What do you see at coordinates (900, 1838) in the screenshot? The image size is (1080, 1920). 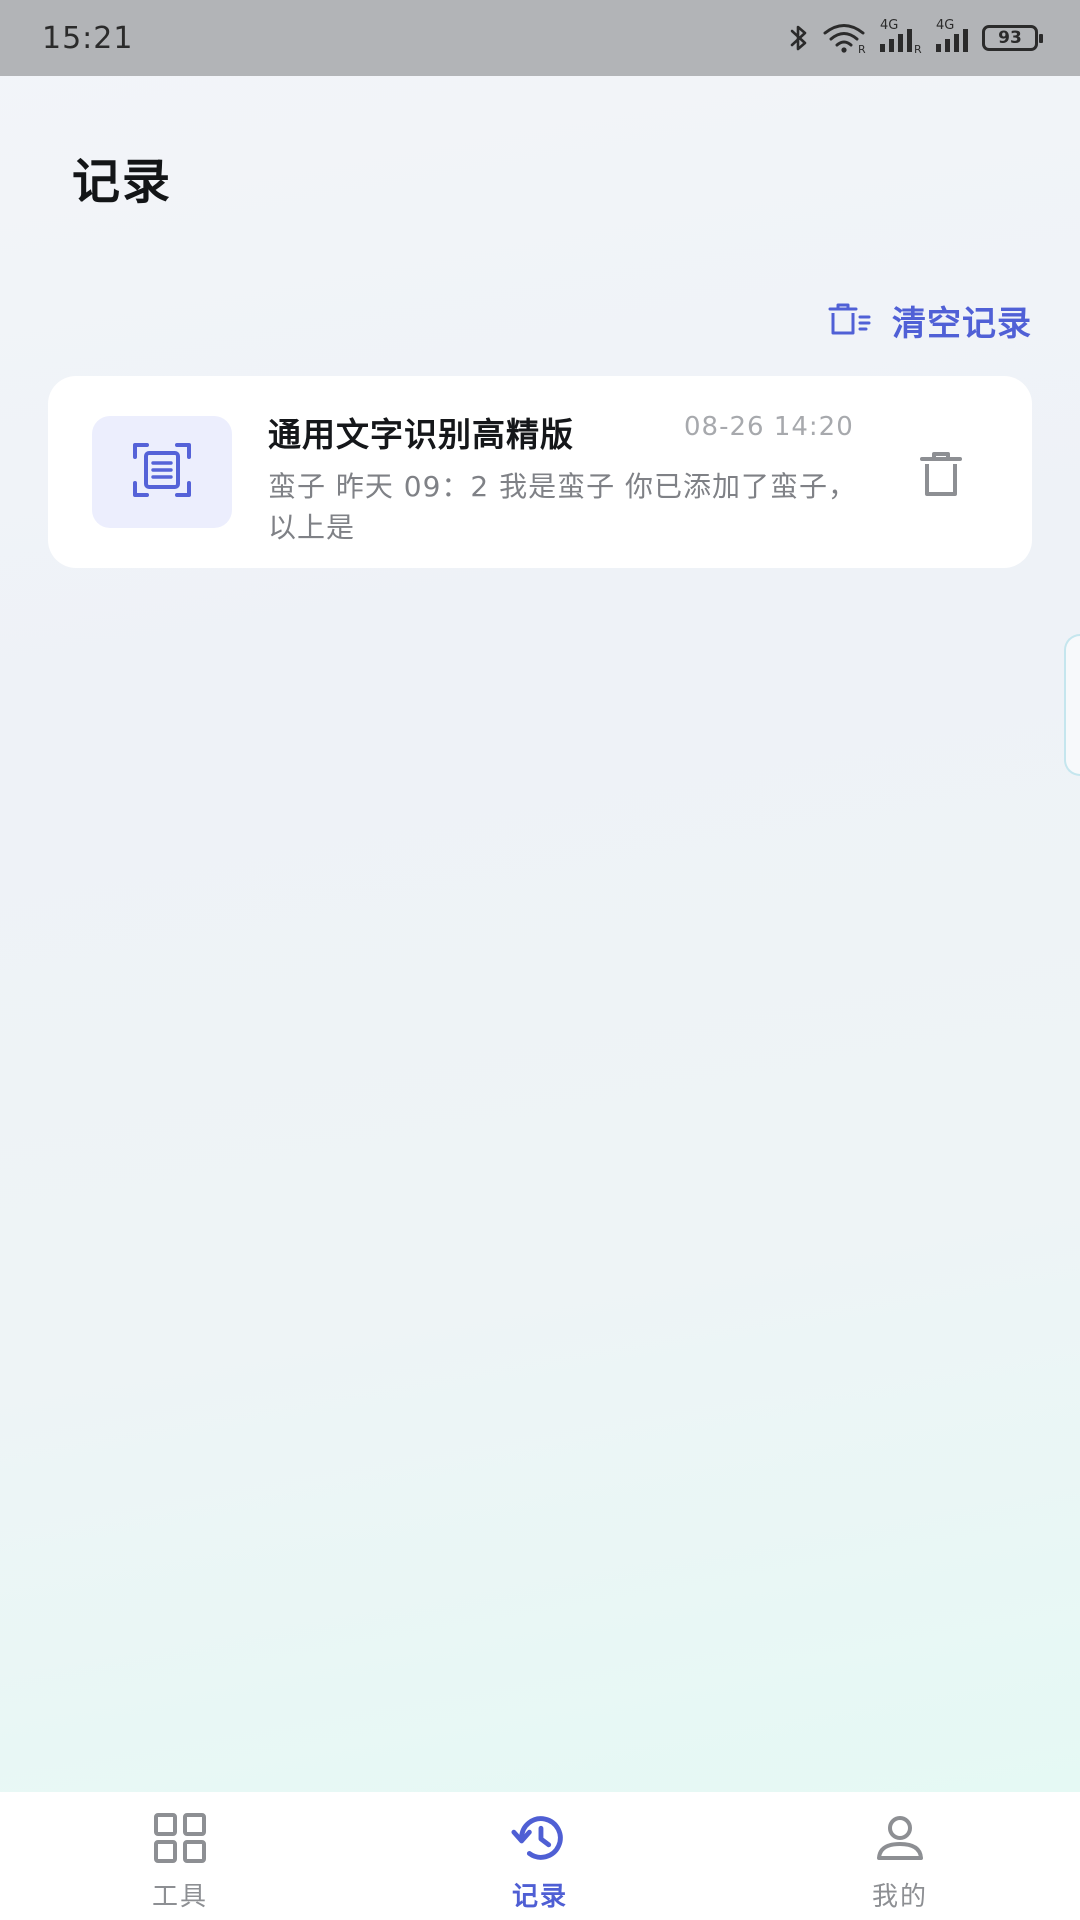 I see `user-icon` at bounding box center [900, 1838].